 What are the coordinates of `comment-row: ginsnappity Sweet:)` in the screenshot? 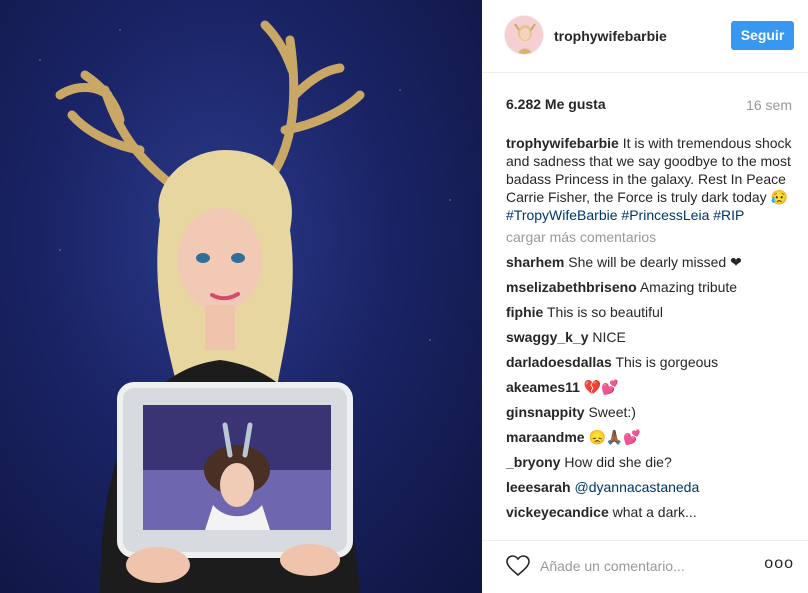 It's located at (651, 412).